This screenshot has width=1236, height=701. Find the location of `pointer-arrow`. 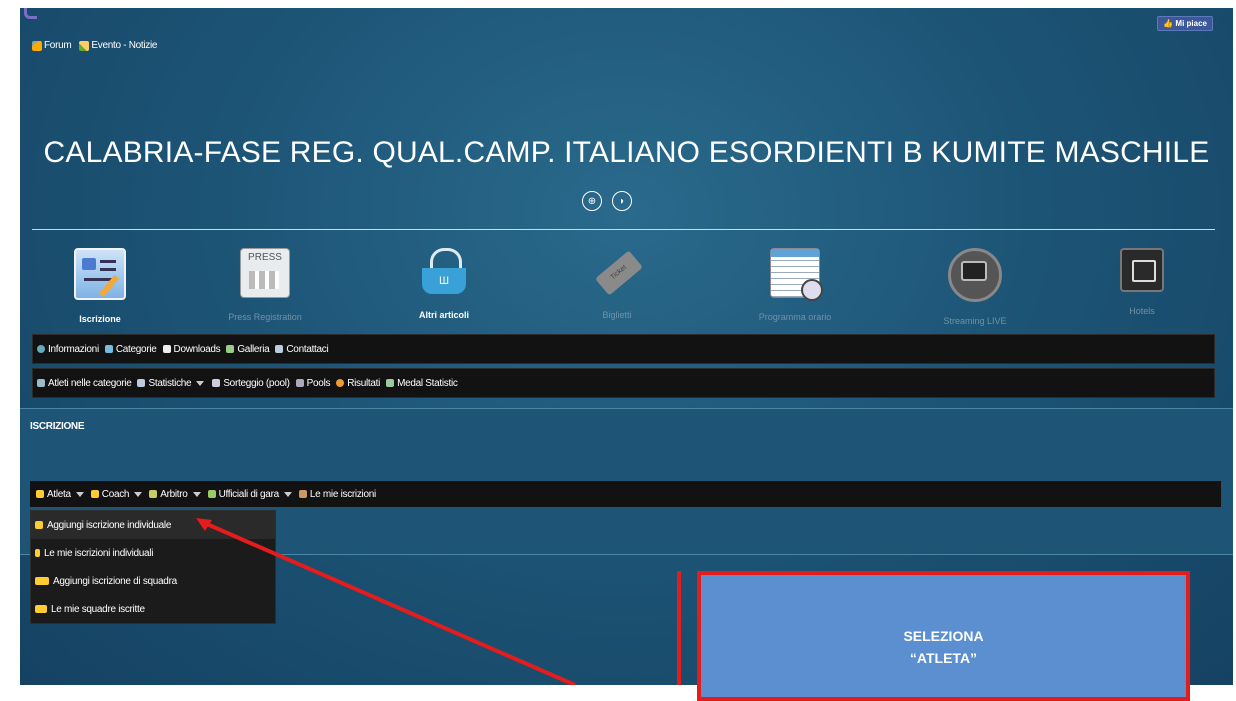

pointer-arrow is located at coordinates (386, 601).